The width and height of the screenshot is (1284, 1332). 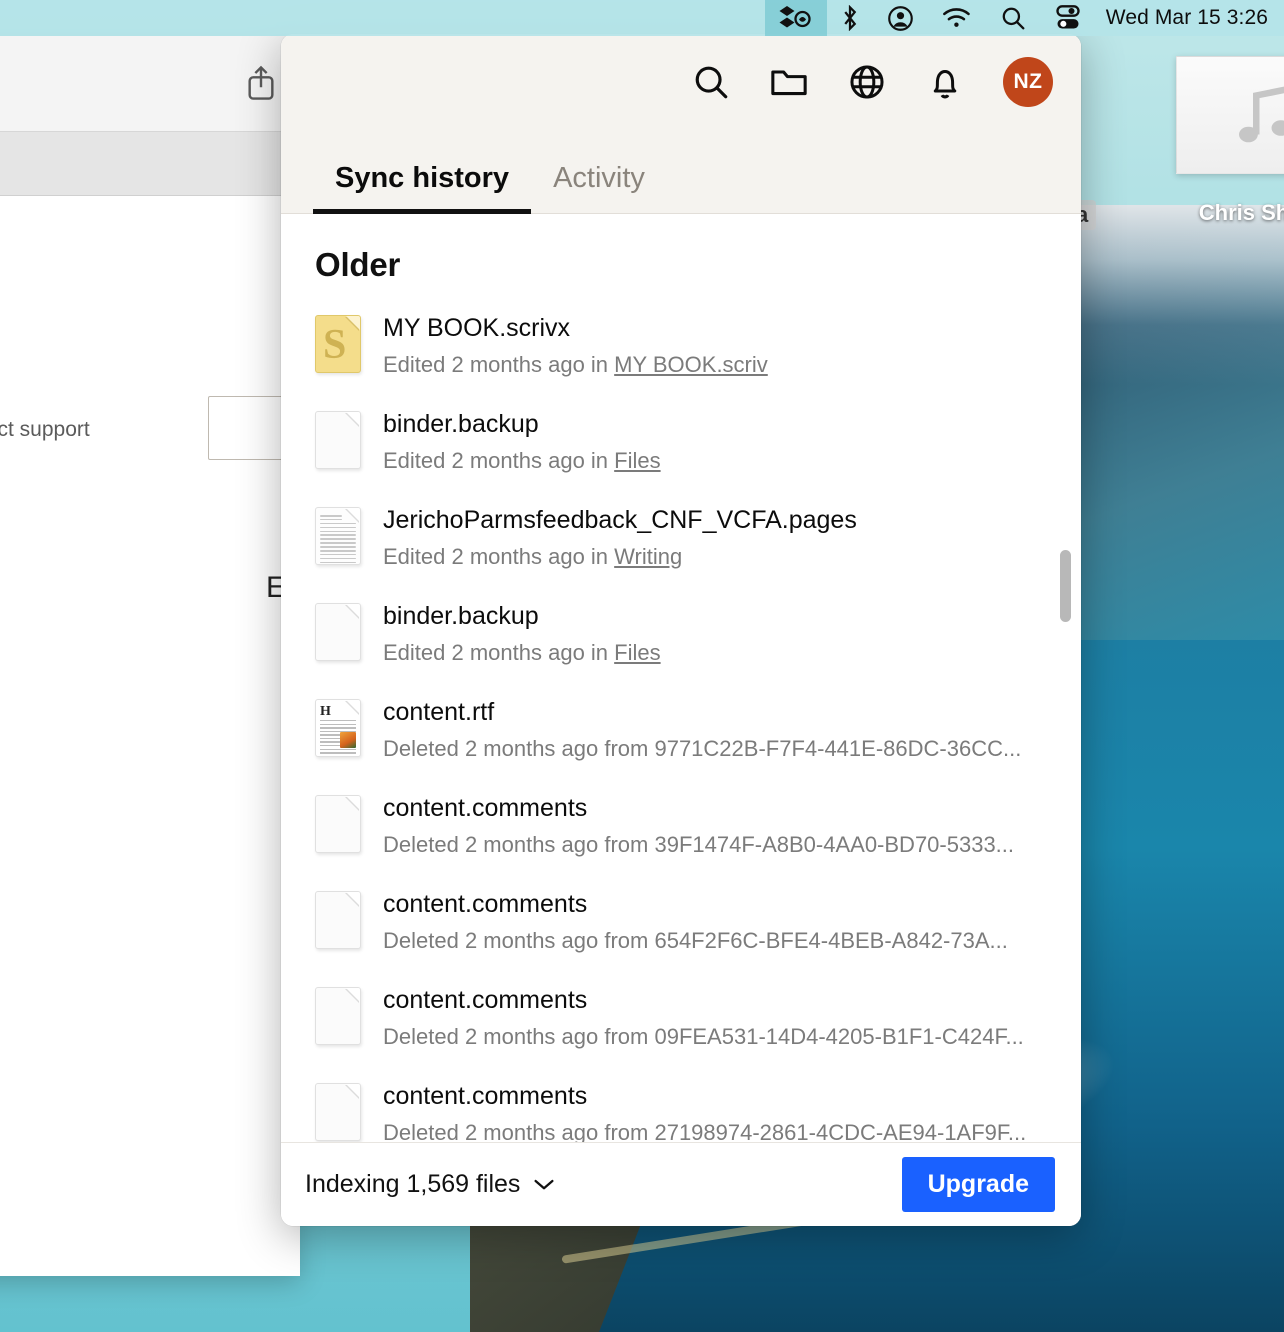 What do you see at coordinates (1028, 82) in the screenshot?
I see `avatar: NZ` at bounding box center [1028, 82].